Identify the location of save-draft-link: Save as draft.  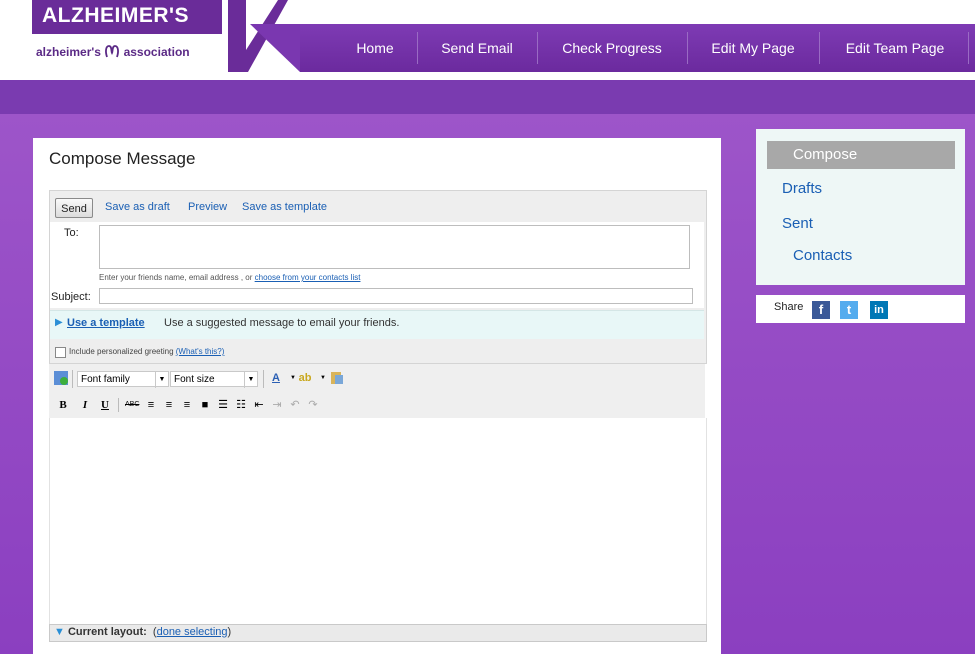
(137, 207).